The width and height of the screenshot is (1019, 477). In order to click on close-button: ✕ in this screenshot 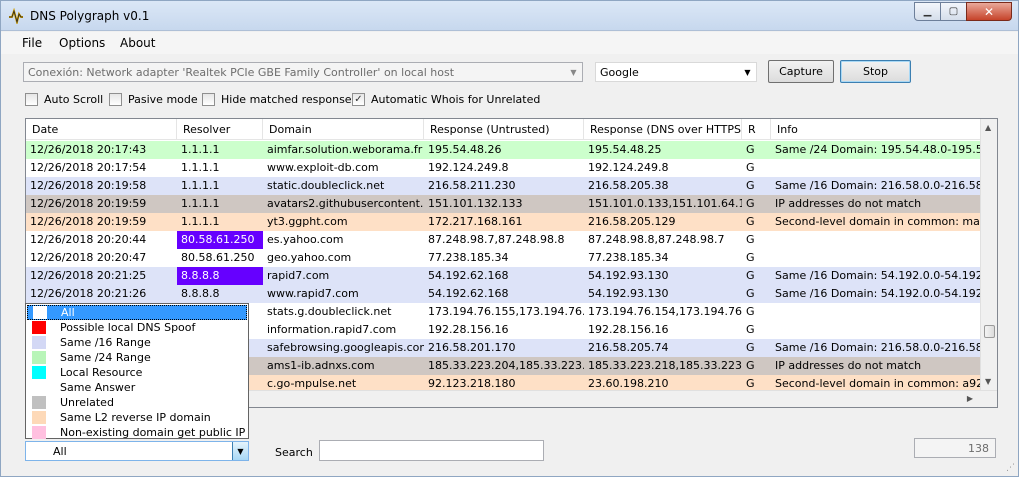, I will do `click(989, 11)`.